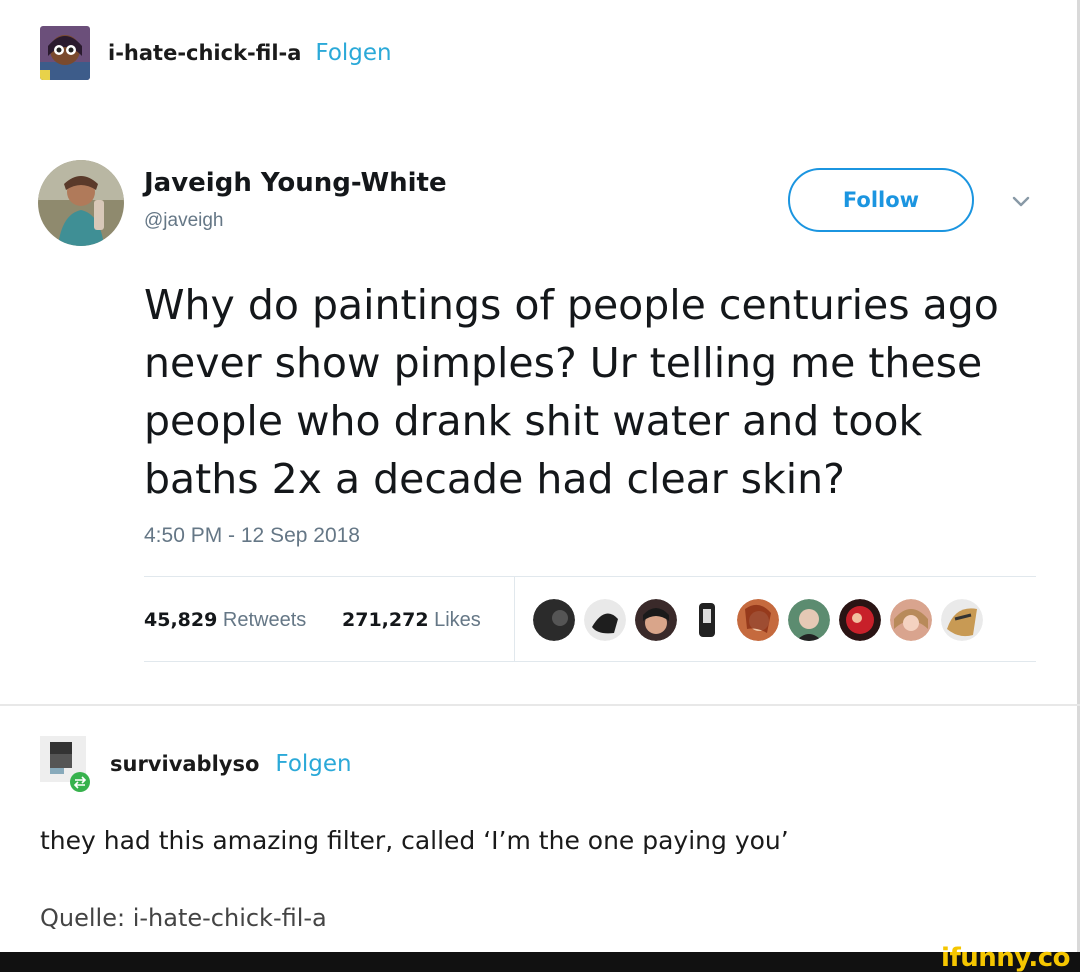 The width and height of the screenshot is (1080, 972). Describe the element at coordinates (457, 620) in the screenshot. I see `likes-label: Likes` at that location.